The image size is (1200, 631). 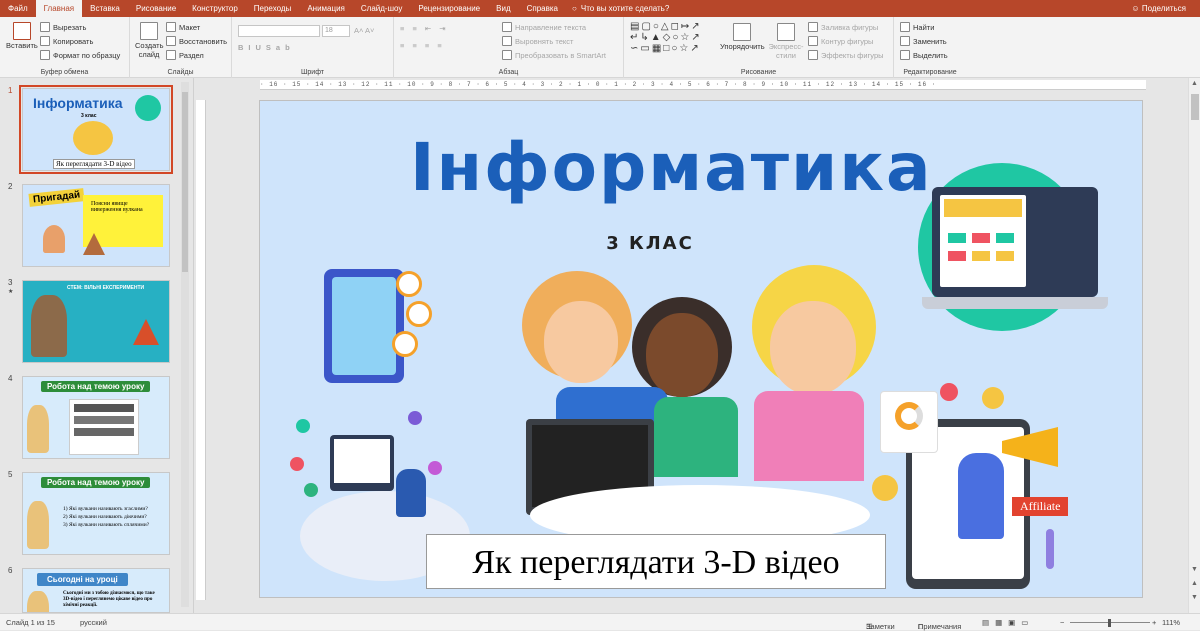 What do you see at coordinates (1154, 622) in the screenshot?
I see `zoom-in-button: +` at bounding box center [1154, 622].